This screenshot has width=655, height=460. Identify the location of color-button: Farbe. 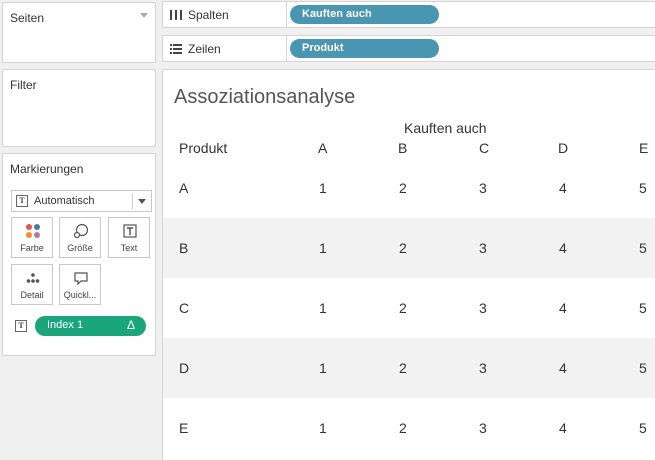
(32, 237).